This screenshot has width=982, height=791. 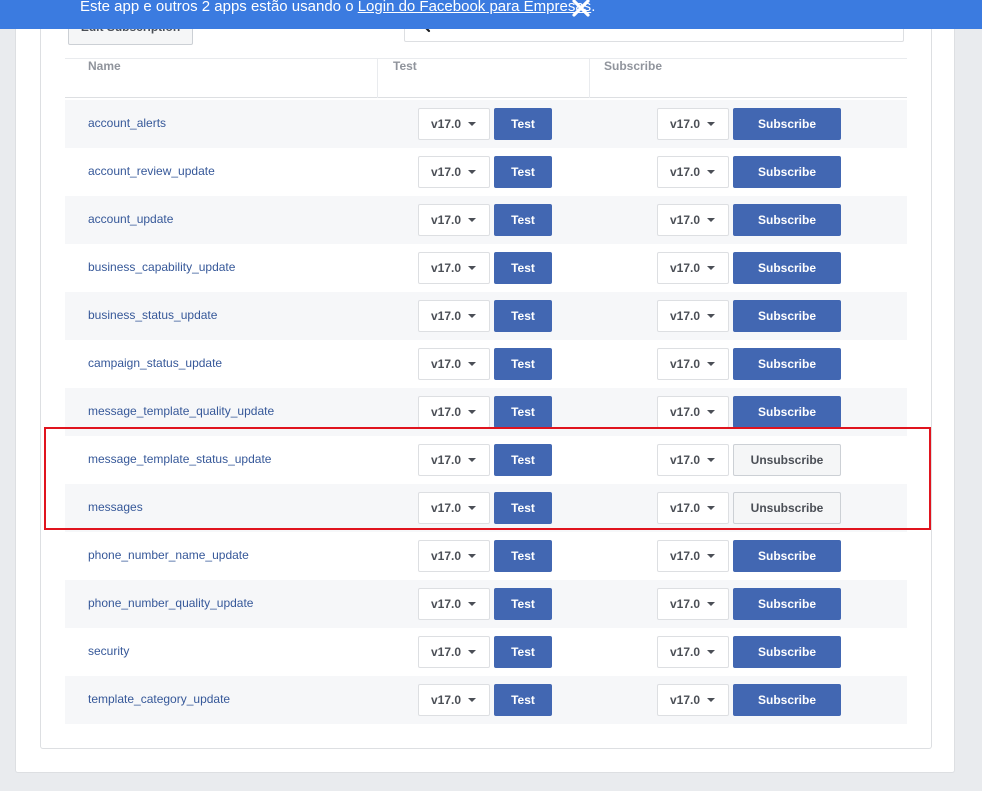 I want to click on table-header: Name Test Subscribe, so click(x=486, y=78).